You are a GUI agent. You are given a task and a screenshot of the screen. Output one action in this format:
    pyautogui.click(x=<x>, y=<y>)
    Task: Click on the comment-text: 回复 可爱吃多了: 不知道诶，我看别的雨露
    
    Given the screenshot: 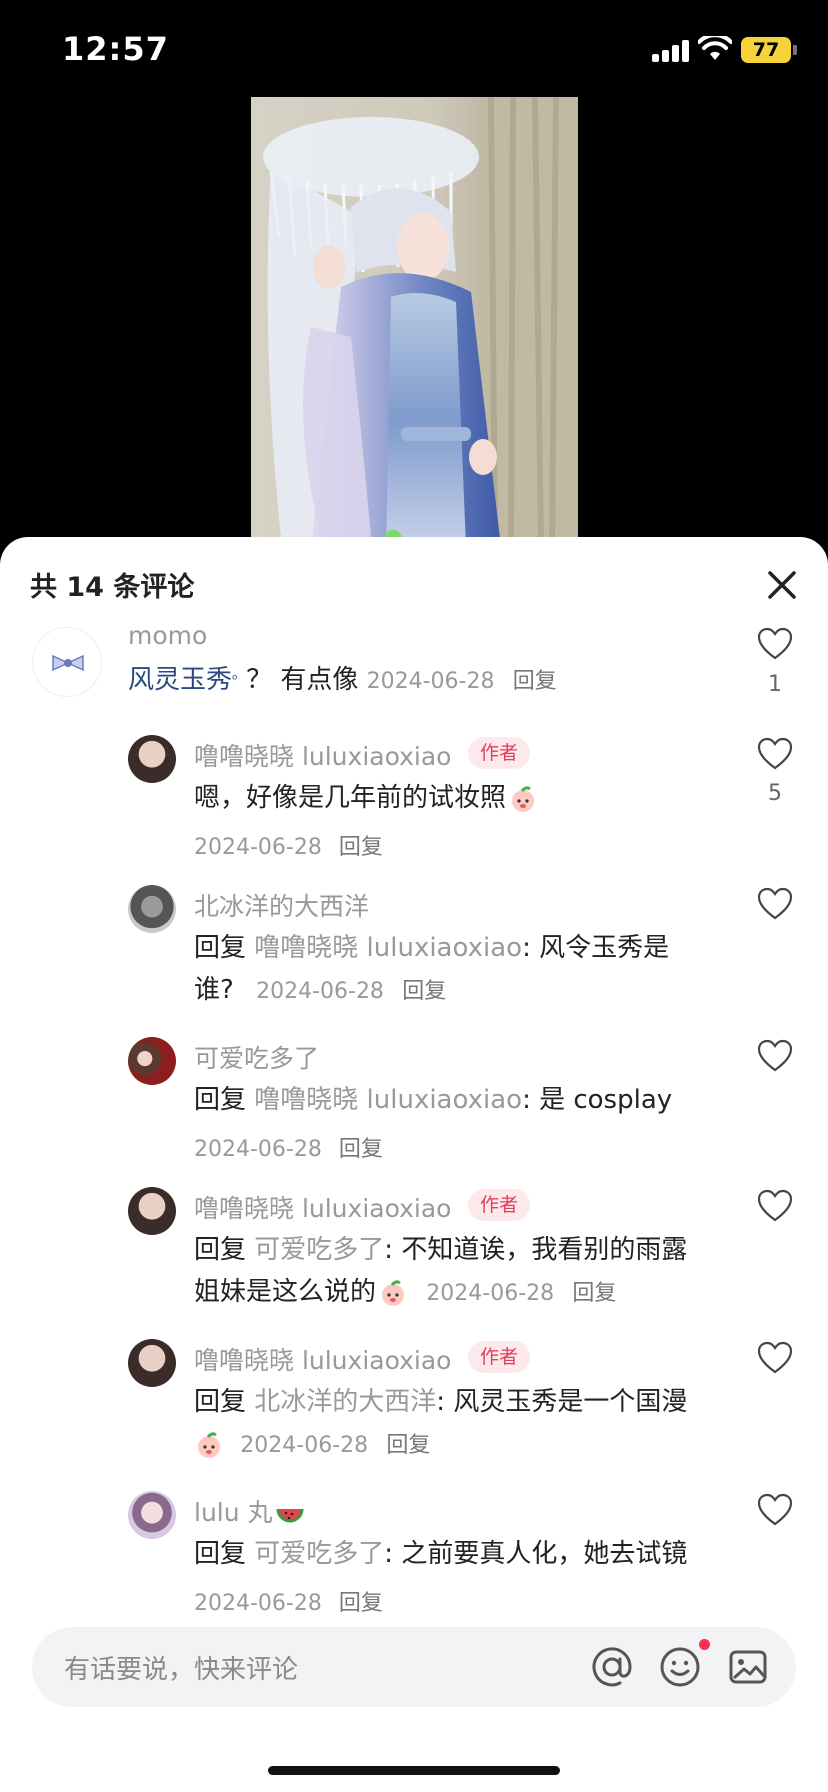 What is the action you would take?
    pyautogui.click(x=440, y=1250)
    